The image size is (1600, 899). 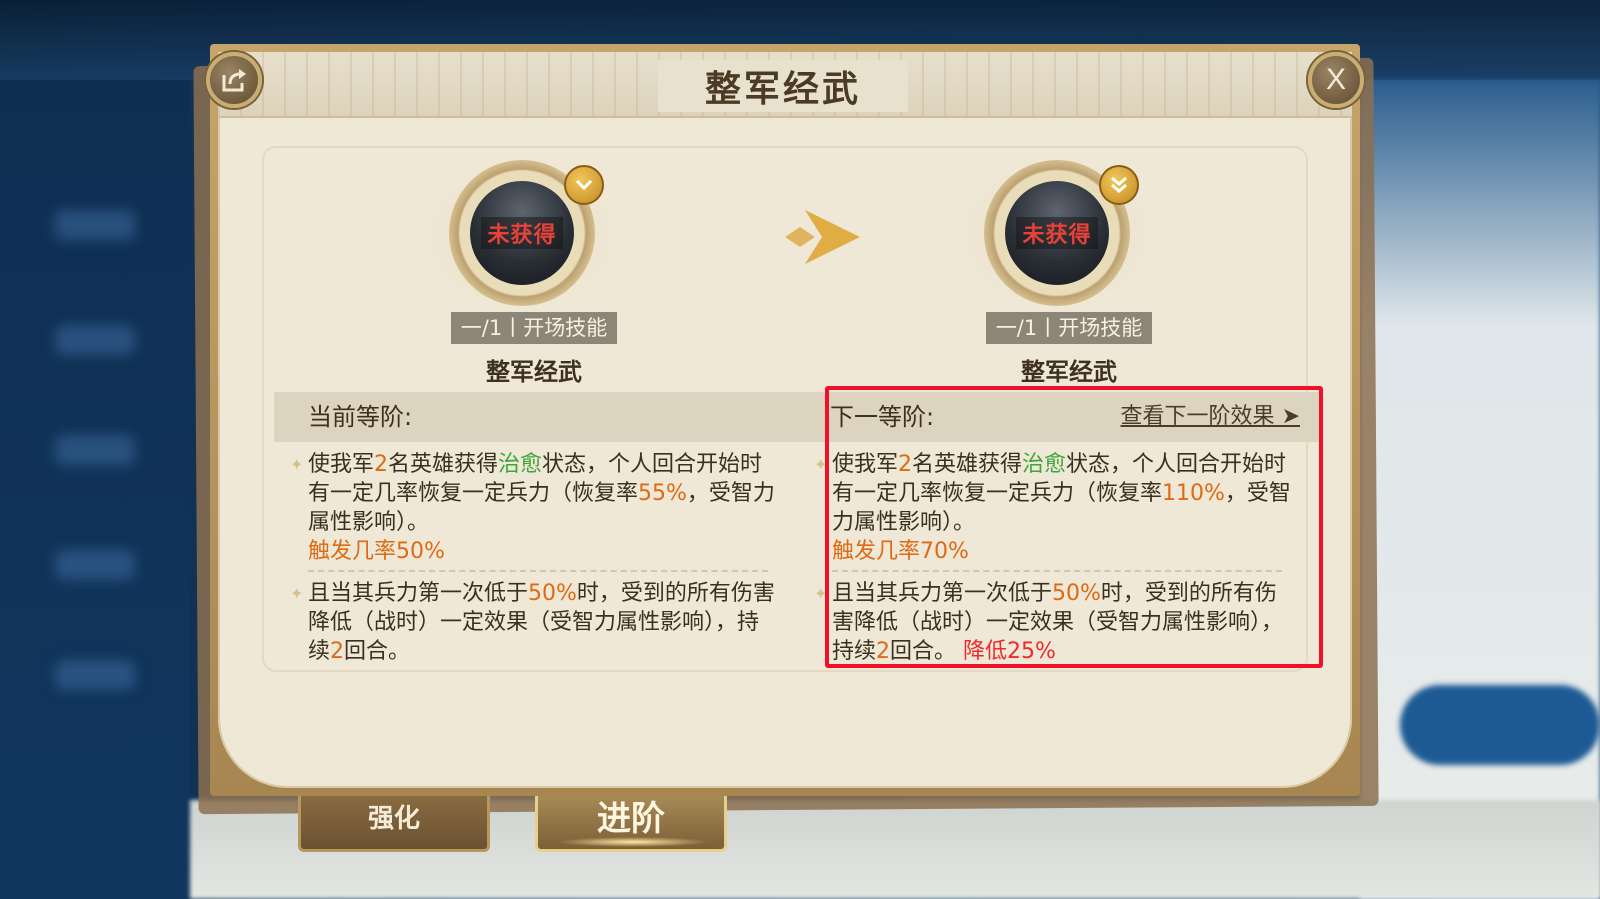 I want to click on title-plate: 整军经武, so click(x=783, y=86).